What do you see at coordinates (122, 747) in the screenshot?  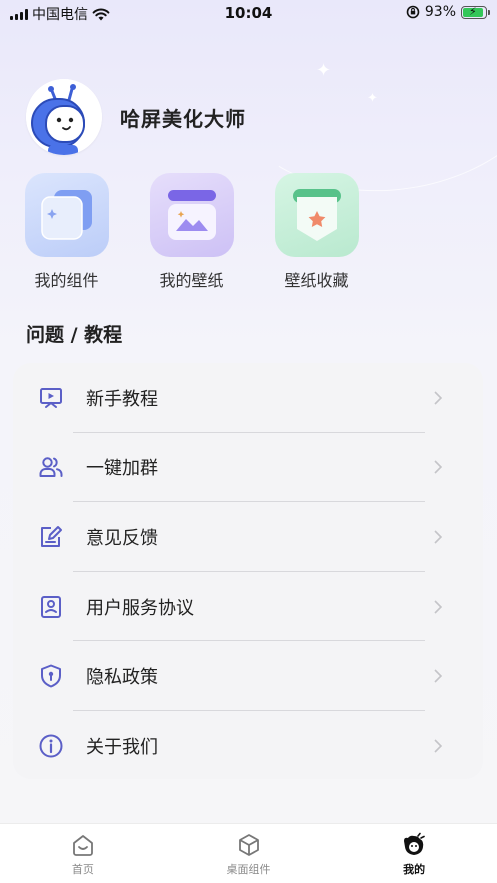 I see `menu-item-label: 关于我们` at bounding box center [122, 747].